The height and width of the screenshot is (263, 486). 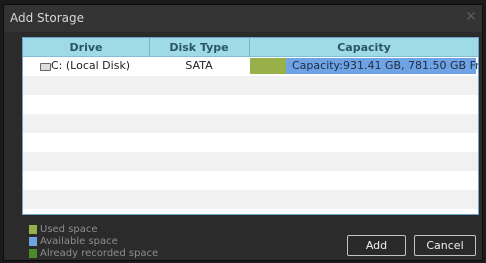 I want to click on column-header-capacity: Capacity, so click(x=364, y=47).